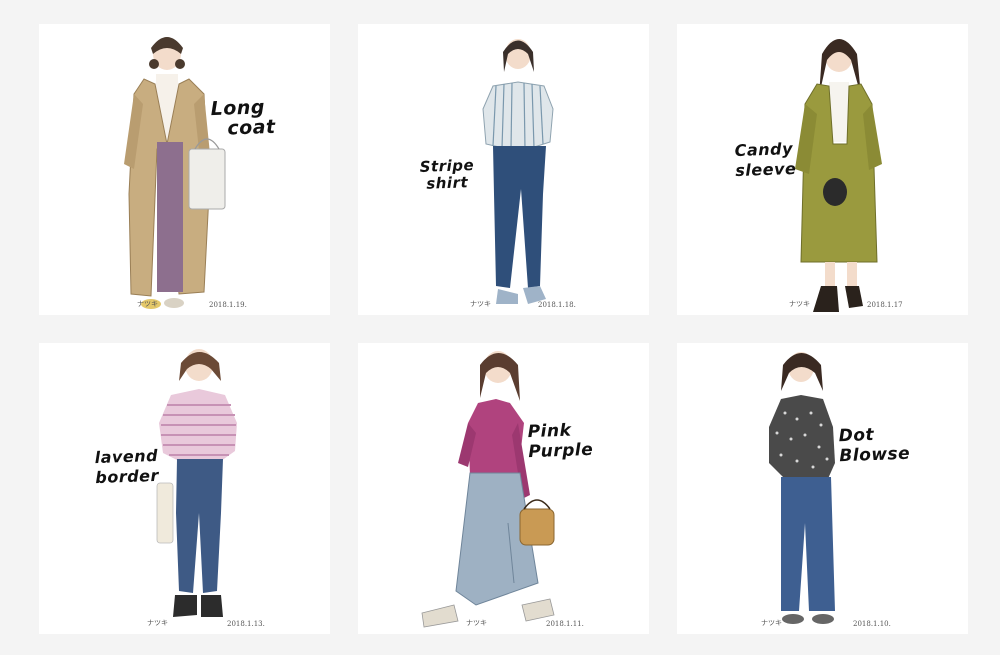  I want to click on illustration-tile-pink-purple: Pink Purple ナツキ 2018.1.11., so click(503, 488).